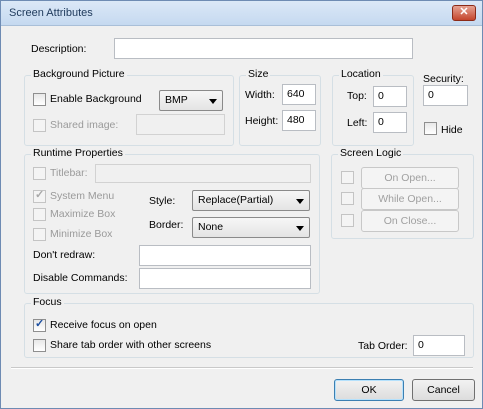  Describe the element at coordinates (383, 346) in the screenshot. I see `tab-order-label: Tab Order:` at that location.